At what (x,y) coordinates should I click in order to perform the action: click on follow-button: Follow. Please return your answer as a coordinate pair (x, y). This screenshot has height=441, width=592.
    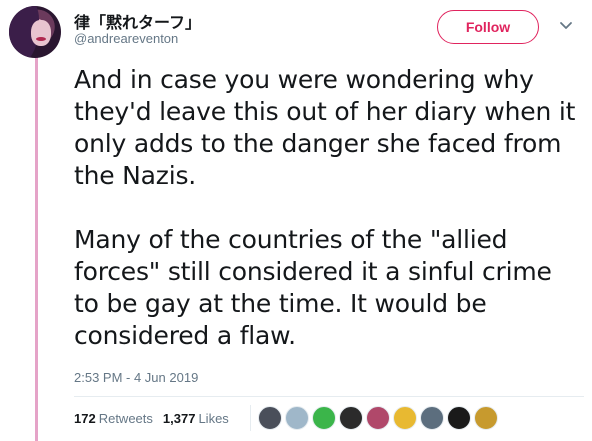
    Looking at the image, I should click on (488, 27).